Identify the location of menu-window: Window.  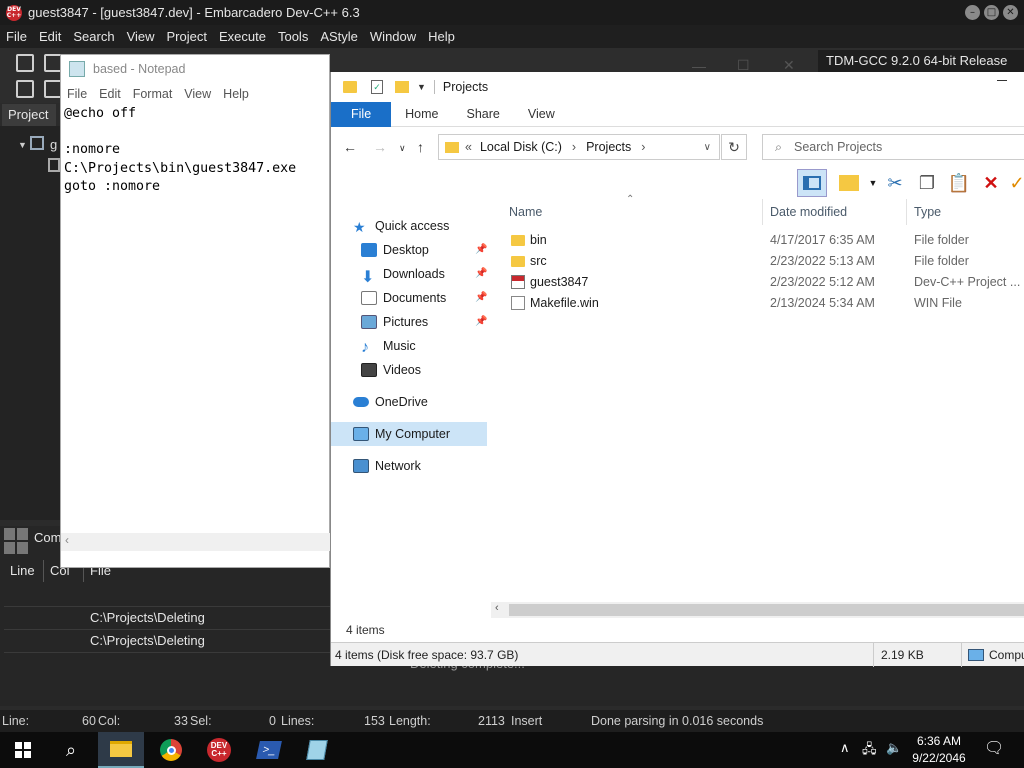
(393, 36).